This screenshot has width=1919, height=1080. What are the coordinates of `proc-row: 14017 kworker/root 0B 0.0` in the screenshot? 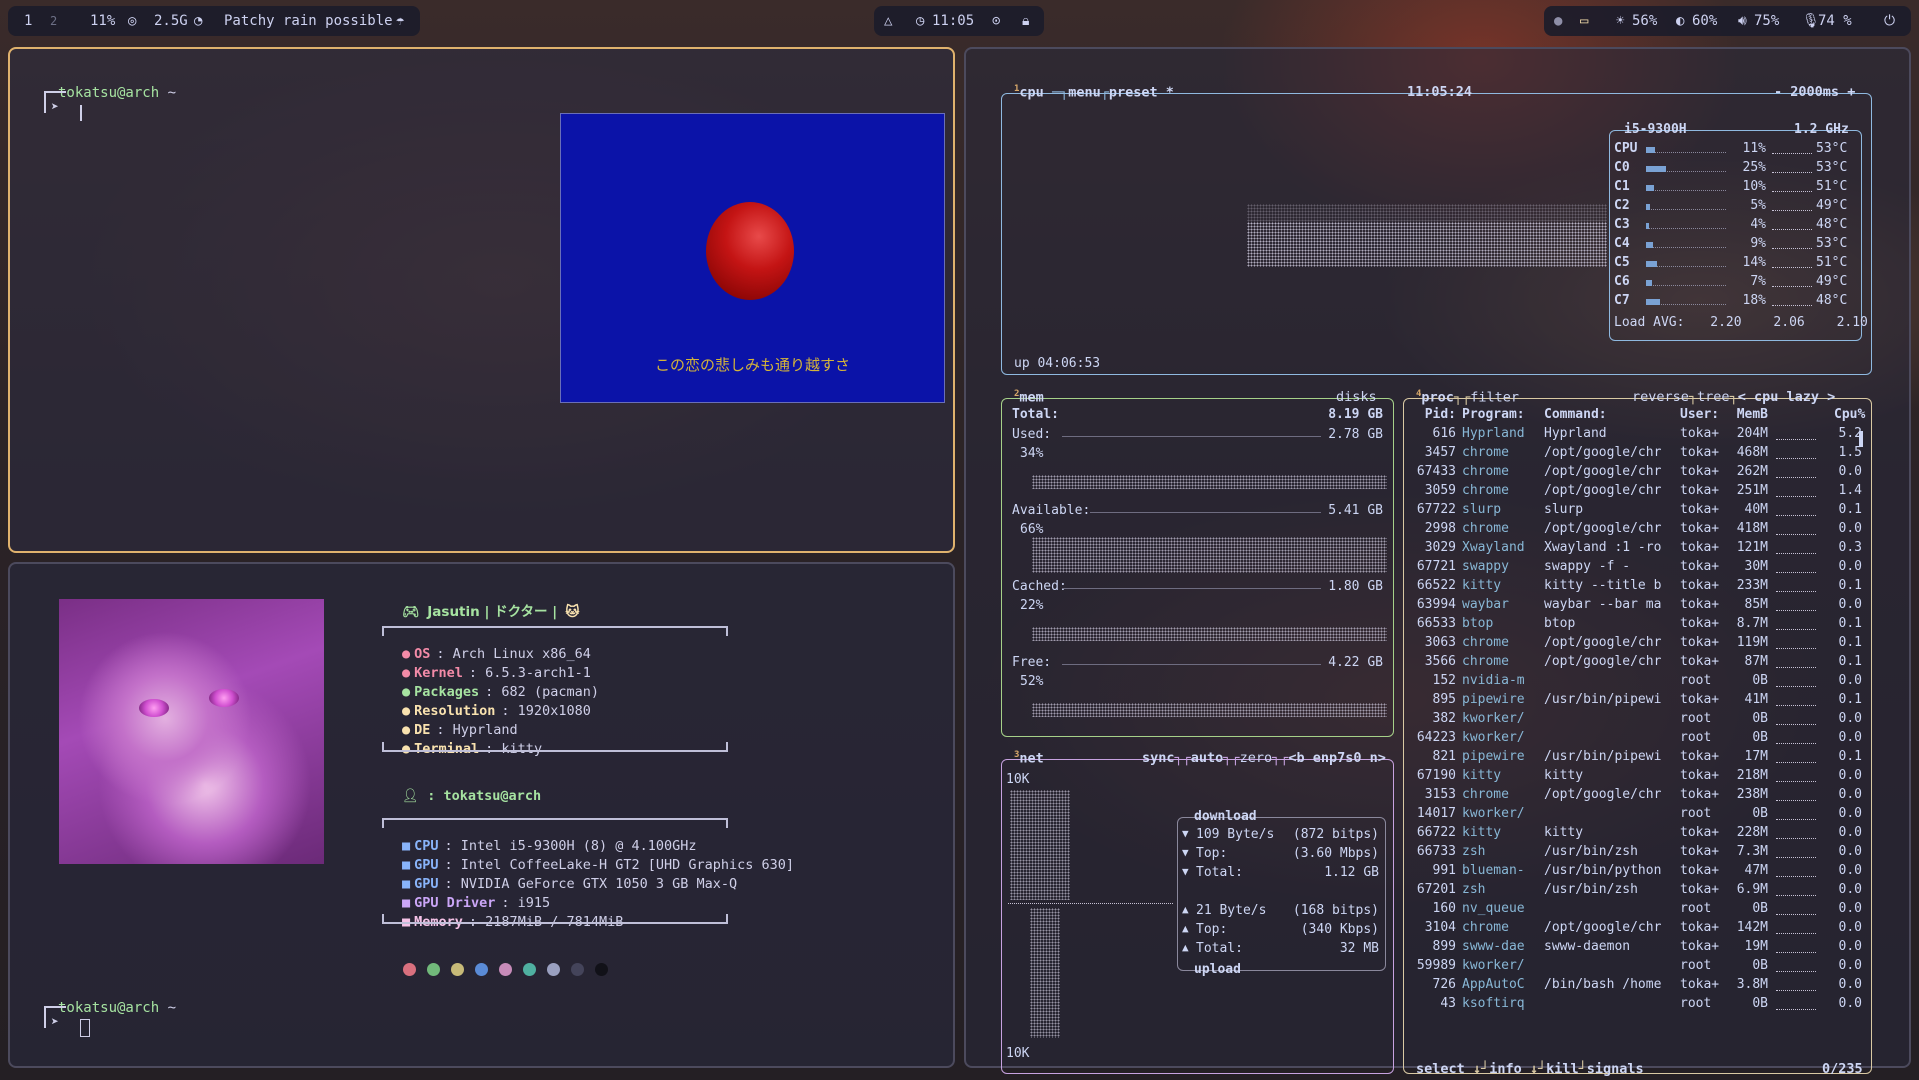 It's located at (1637, 815).